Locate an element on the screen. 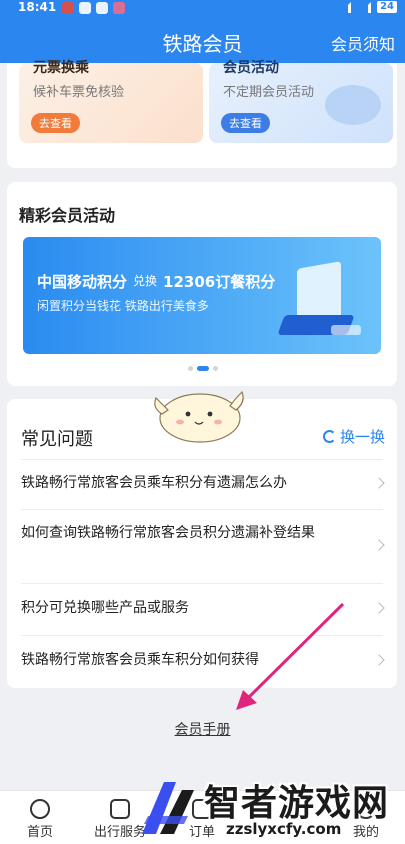 The width and height of the screenshot is (405, 844). site-watermark: 智者游戏网 zzslyxcfy.com is located at coordinates (271, 807).